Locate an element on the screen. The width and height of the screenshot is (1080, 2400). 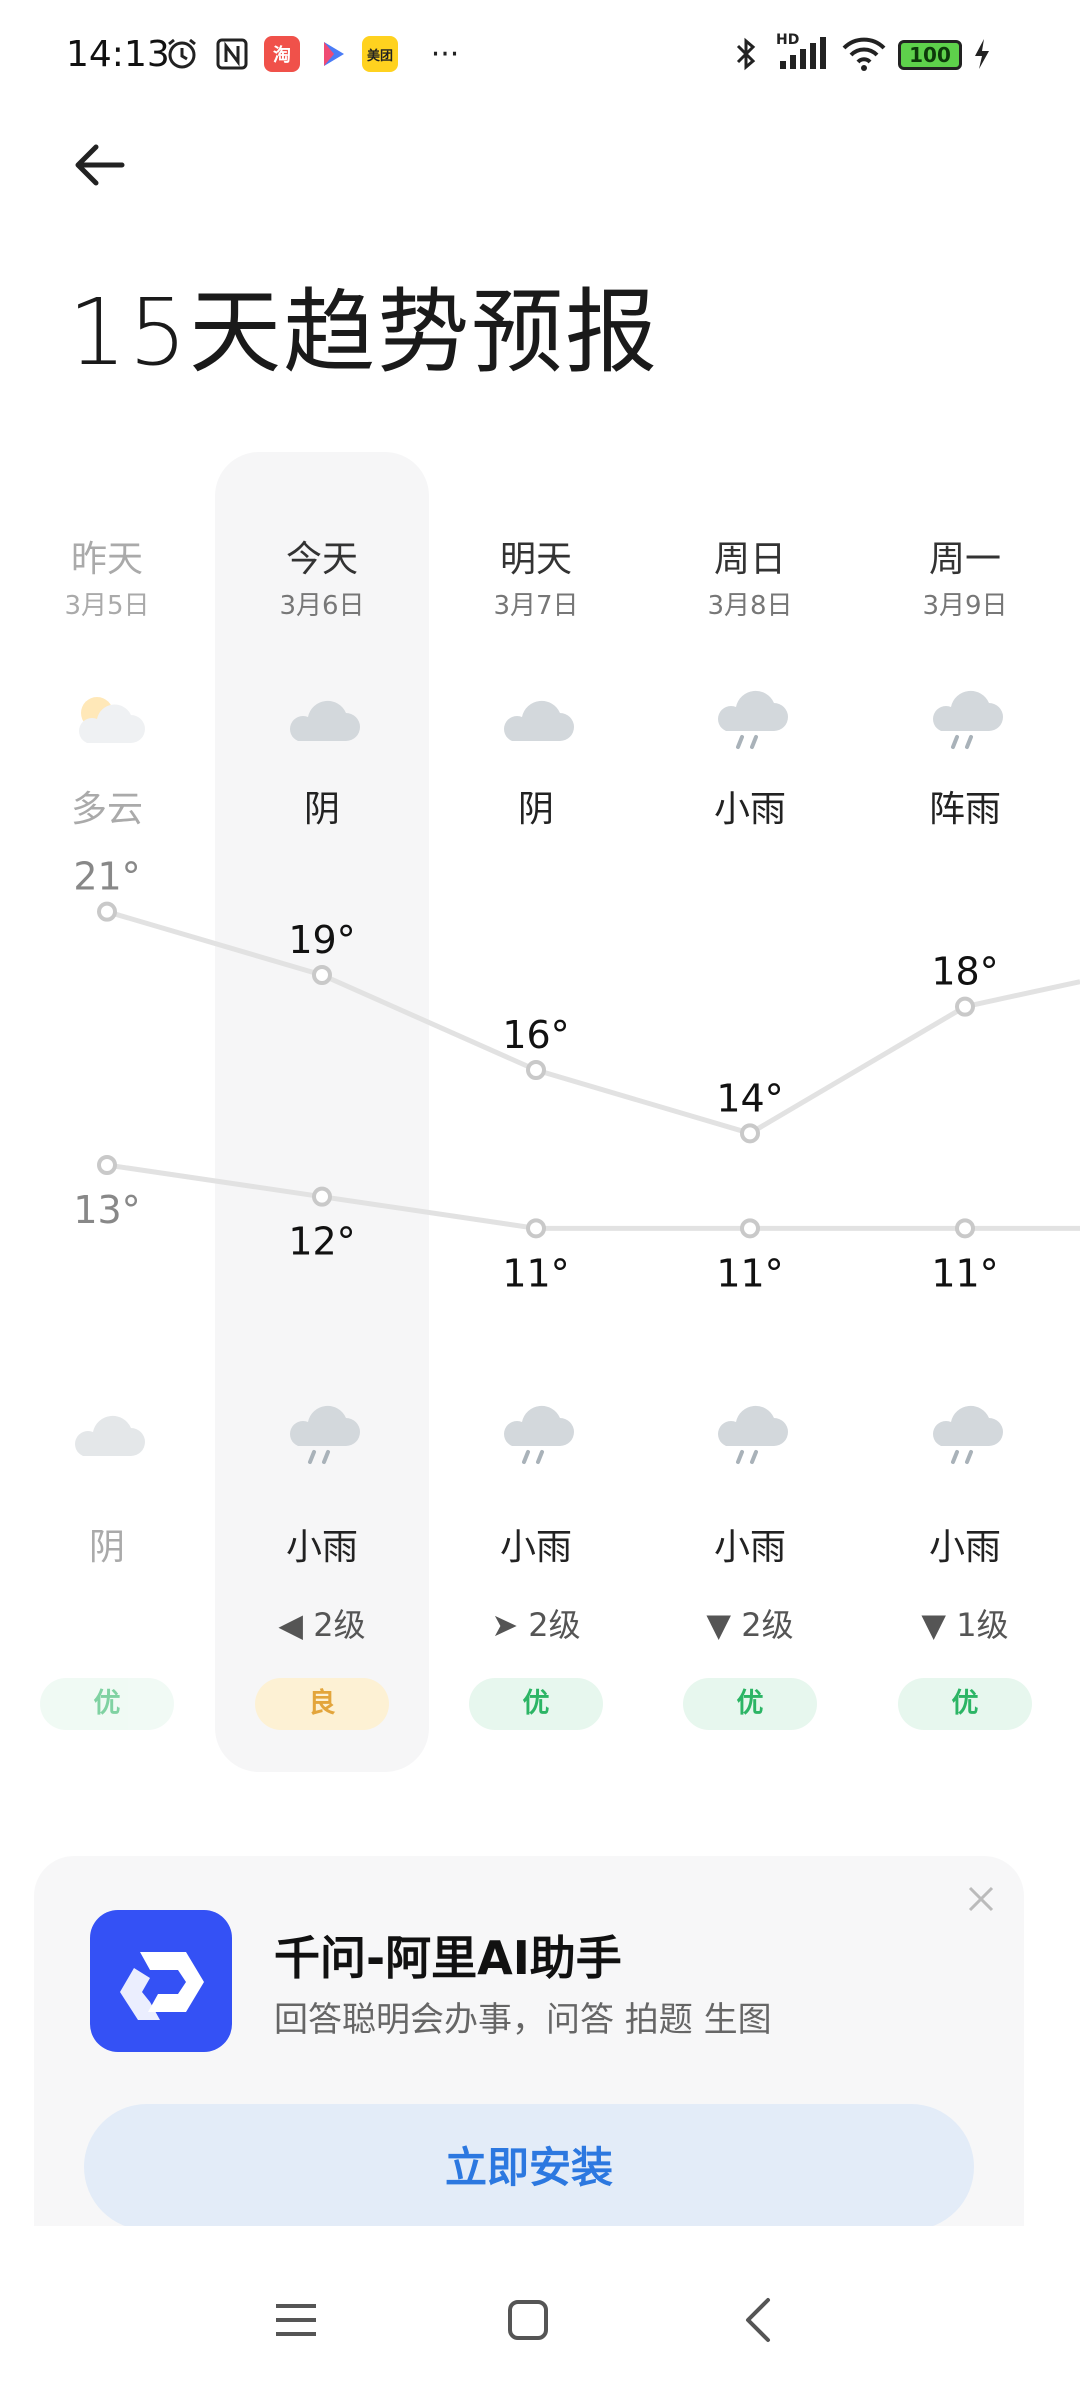
taobao-app-icon: 淘 is located at coordinates (282, 54).